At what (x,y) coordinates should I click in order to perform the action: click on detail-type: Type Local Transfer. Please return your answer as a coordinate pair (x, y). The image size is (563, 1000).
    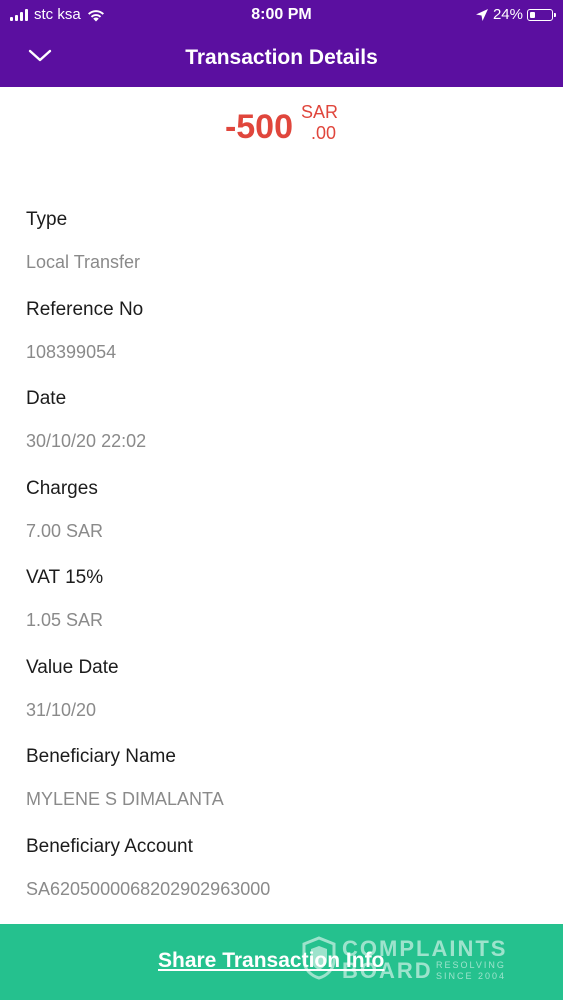
    Looking at the image, I should click on (286, 250).